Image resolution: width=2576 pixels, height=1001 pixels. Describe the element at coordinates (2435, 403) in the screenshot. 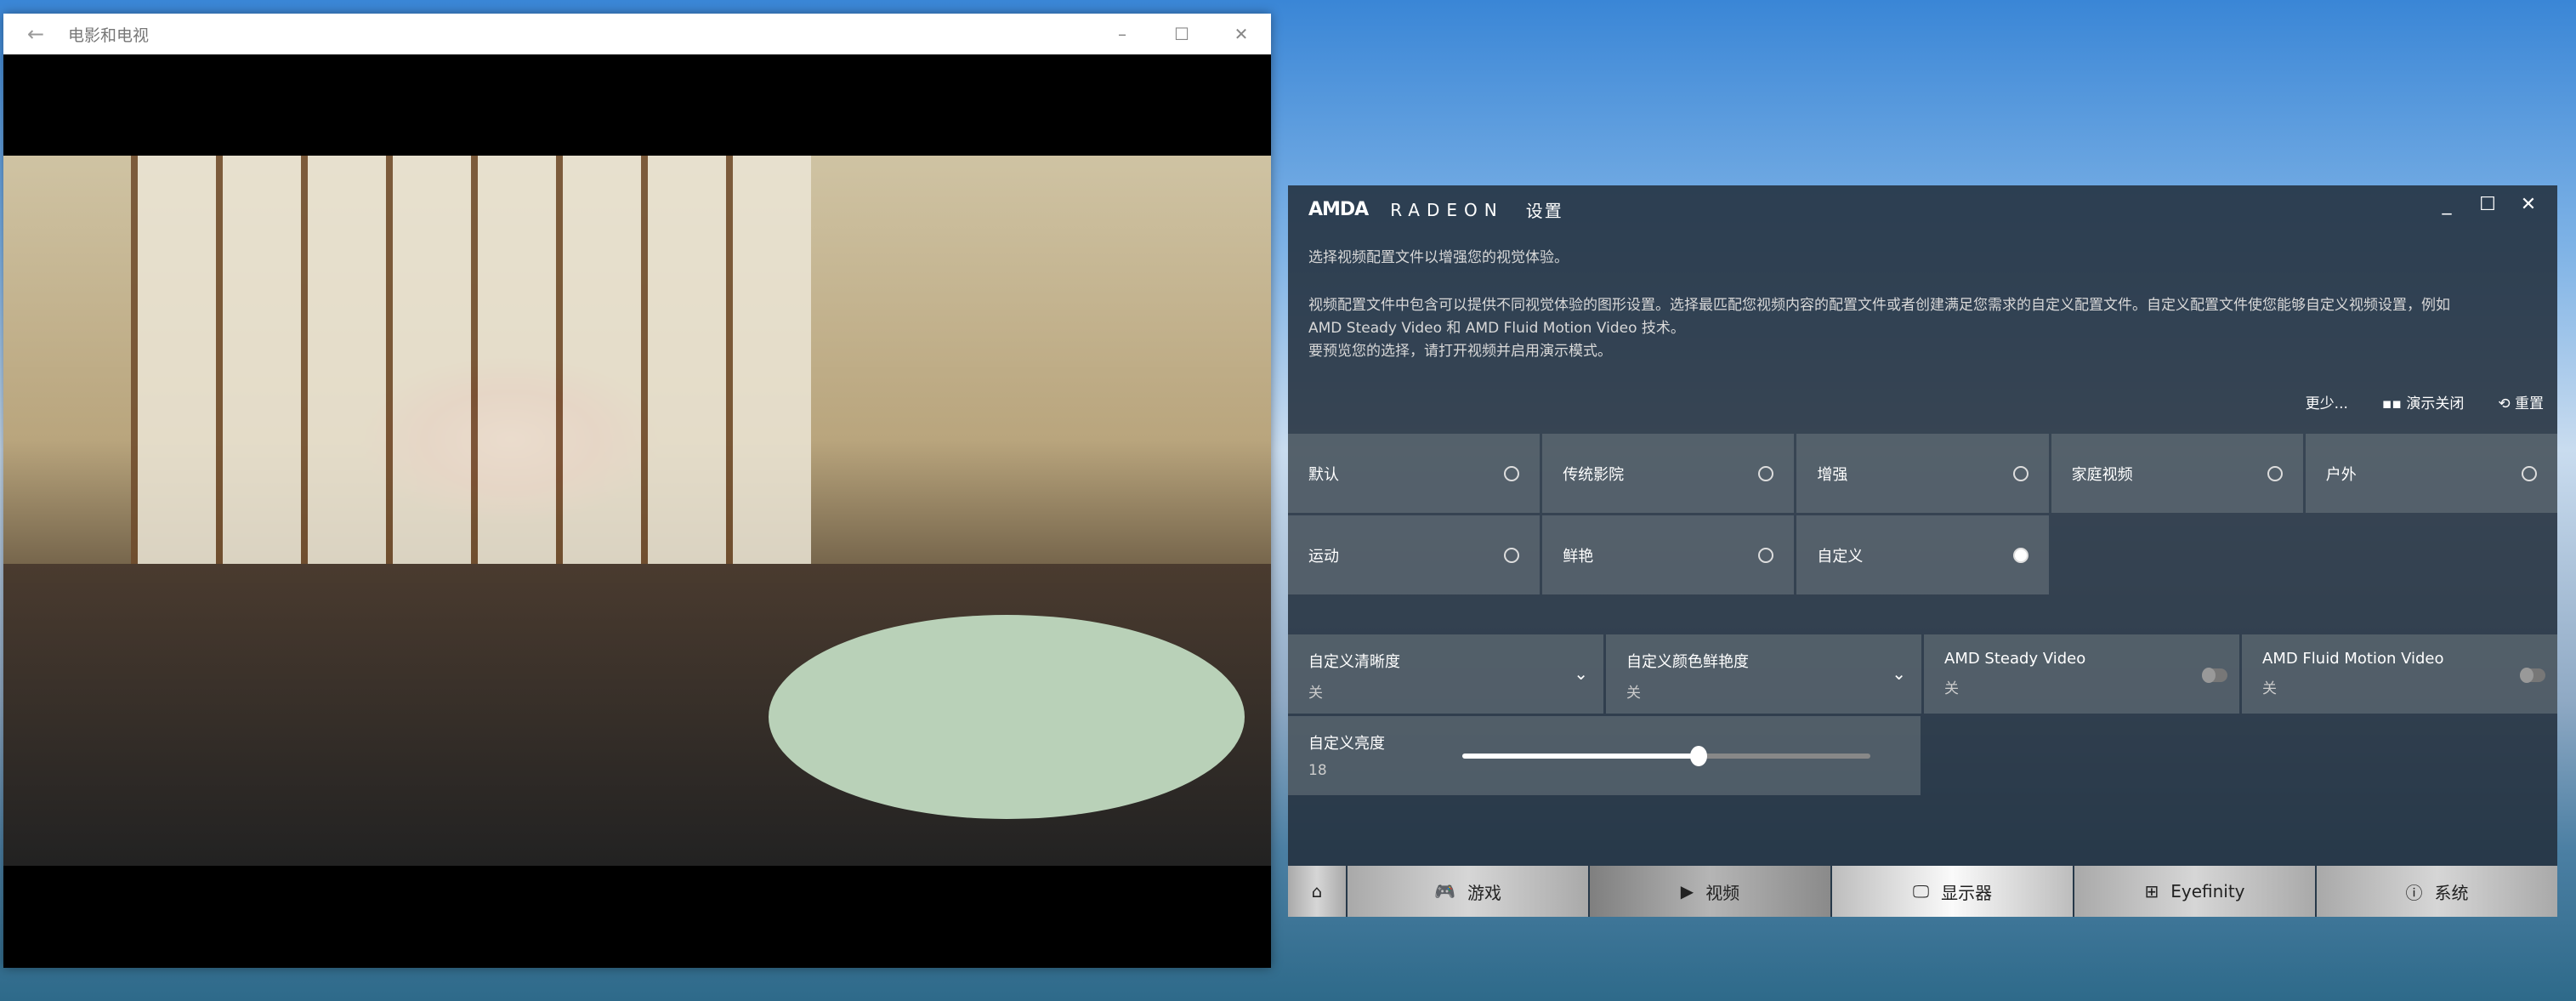

I see `demo-label: 演示关闭` at that location.